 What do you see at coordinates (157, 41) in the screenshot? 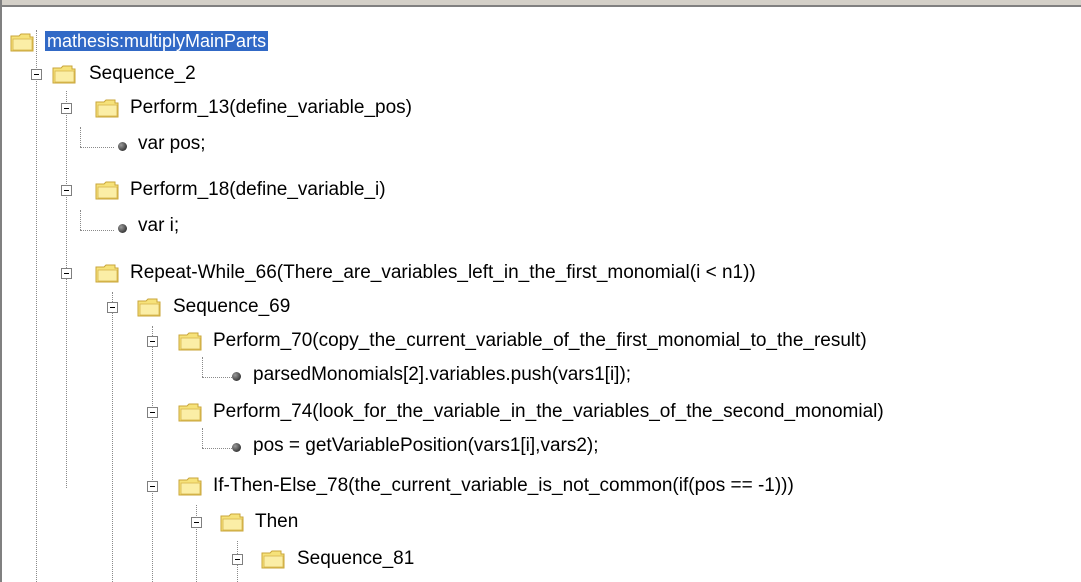
I see `tree-node-label: mathesis:multiplyMainParts` at bounding box center [157, 41].